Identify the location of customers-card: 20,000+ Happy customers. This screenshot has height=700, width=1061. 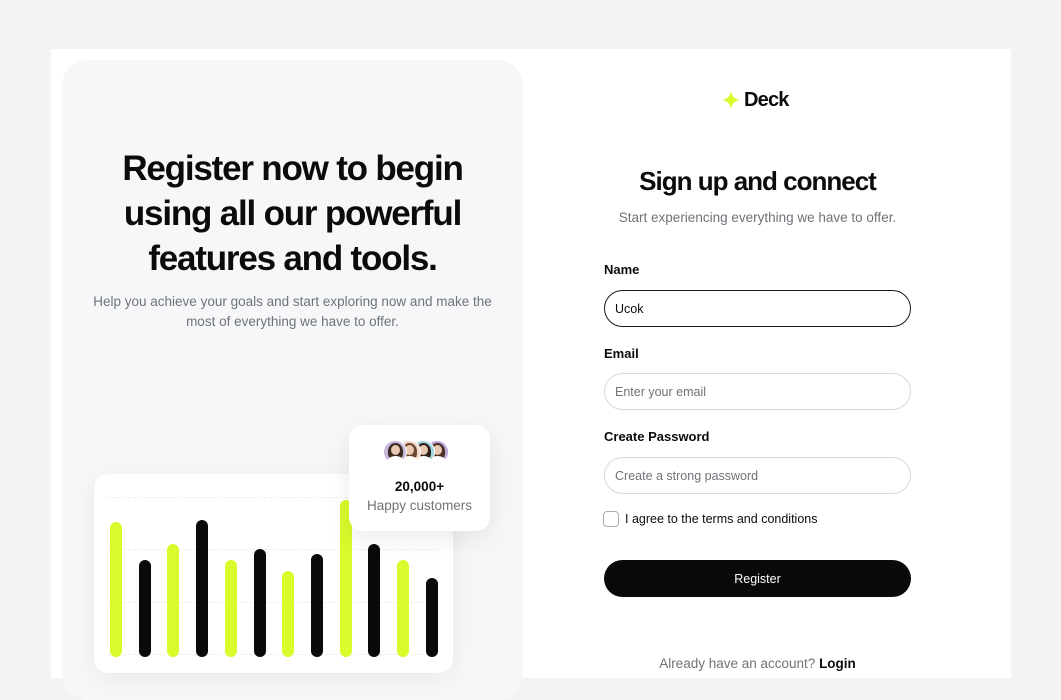
(419, 478).